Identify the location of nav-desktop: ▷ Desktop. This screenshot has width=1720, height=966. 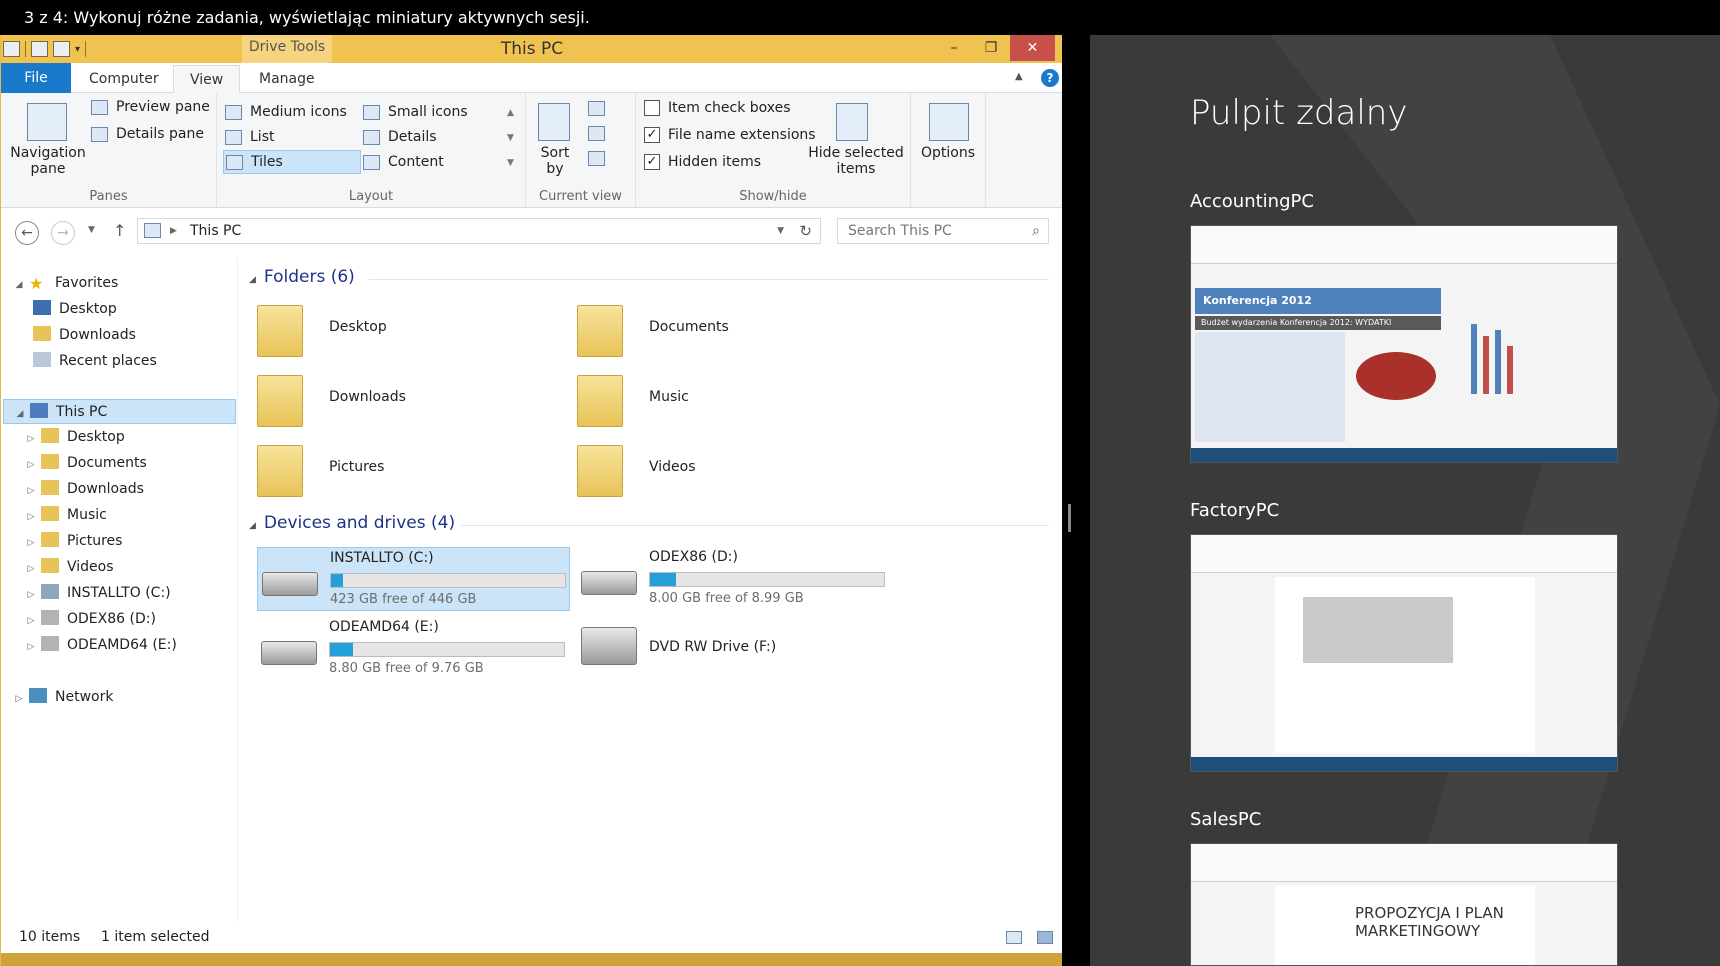
(75, 437).